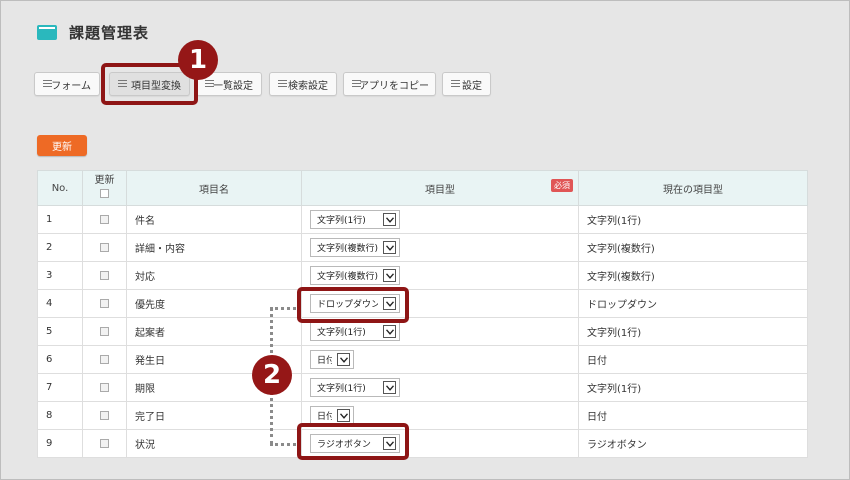  I want to click on row-number: 9, so click(60, 443).